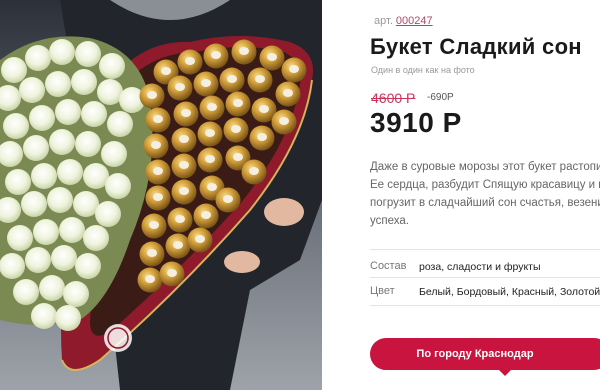 Image resolution: width=600 pixels, height=390 pixels. What do you see at coordinates (475, 354) in the screenshot?
I see `city-button-label: По городу Краснодар` at bounding box center [475, 354].